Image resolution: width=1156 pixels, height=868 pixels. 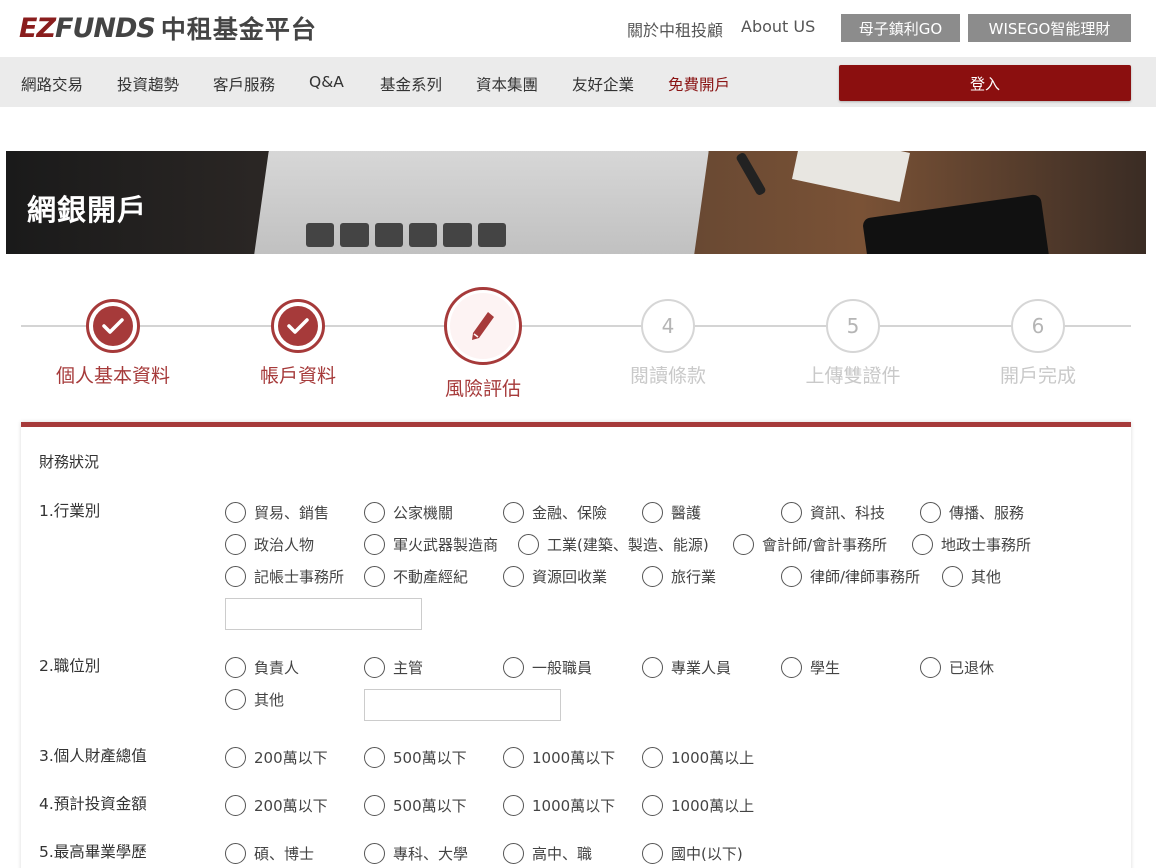 What do you see at coordinates (431, 544) in the screenshot?
I see `industry-option: 軍火武器製造商` at bounding box center [431, 544].